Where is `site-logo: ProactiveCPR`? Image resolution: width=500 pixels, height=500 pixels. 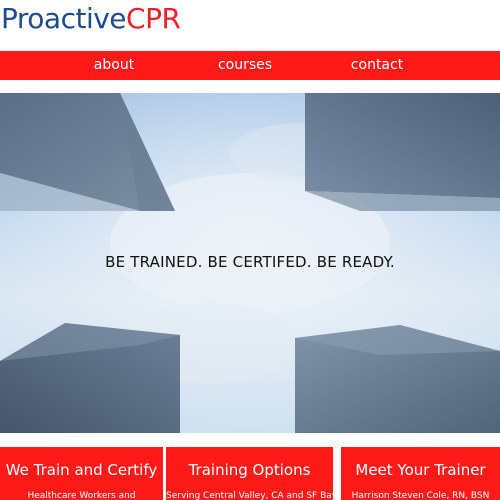
site-logo: ProactiveCPR is located at coordinates (91, 20).